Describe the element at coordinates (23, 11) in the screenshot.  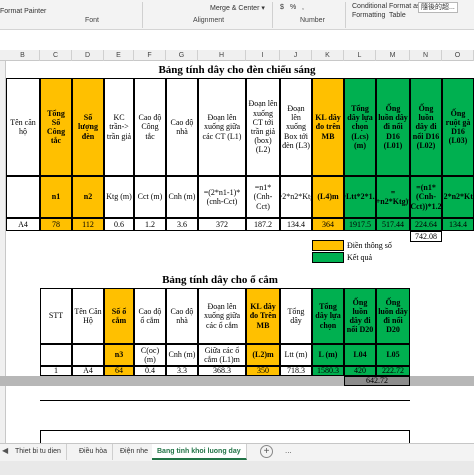
I see `format-painter-button: Format Painter` at that location.